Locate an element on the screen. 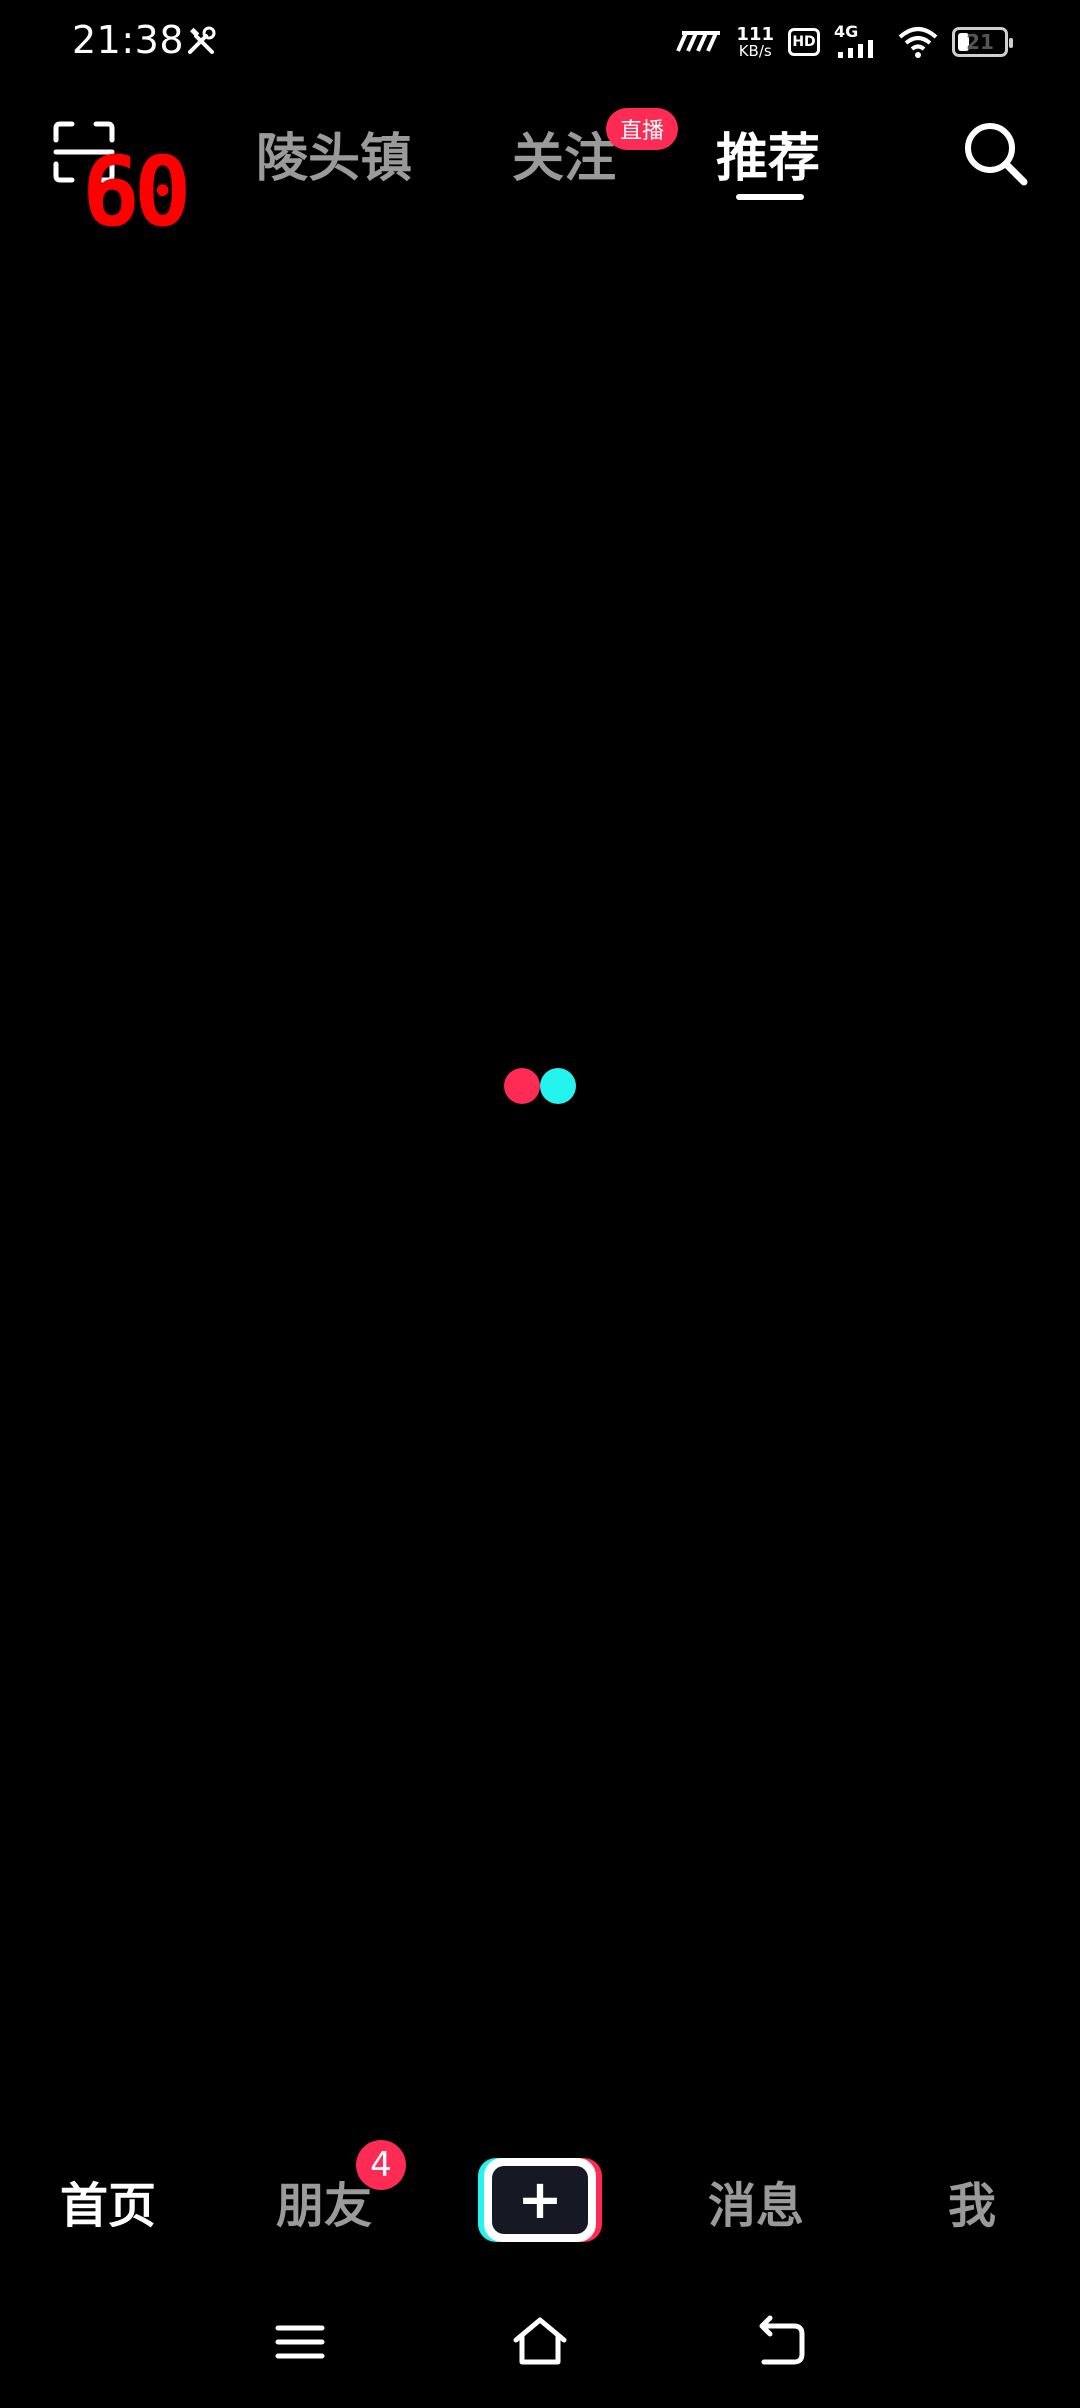 Image resolution: width=1080 pixels, height=2408 pixels. loading-dot-cyan is located at coordinates (558, 1086).